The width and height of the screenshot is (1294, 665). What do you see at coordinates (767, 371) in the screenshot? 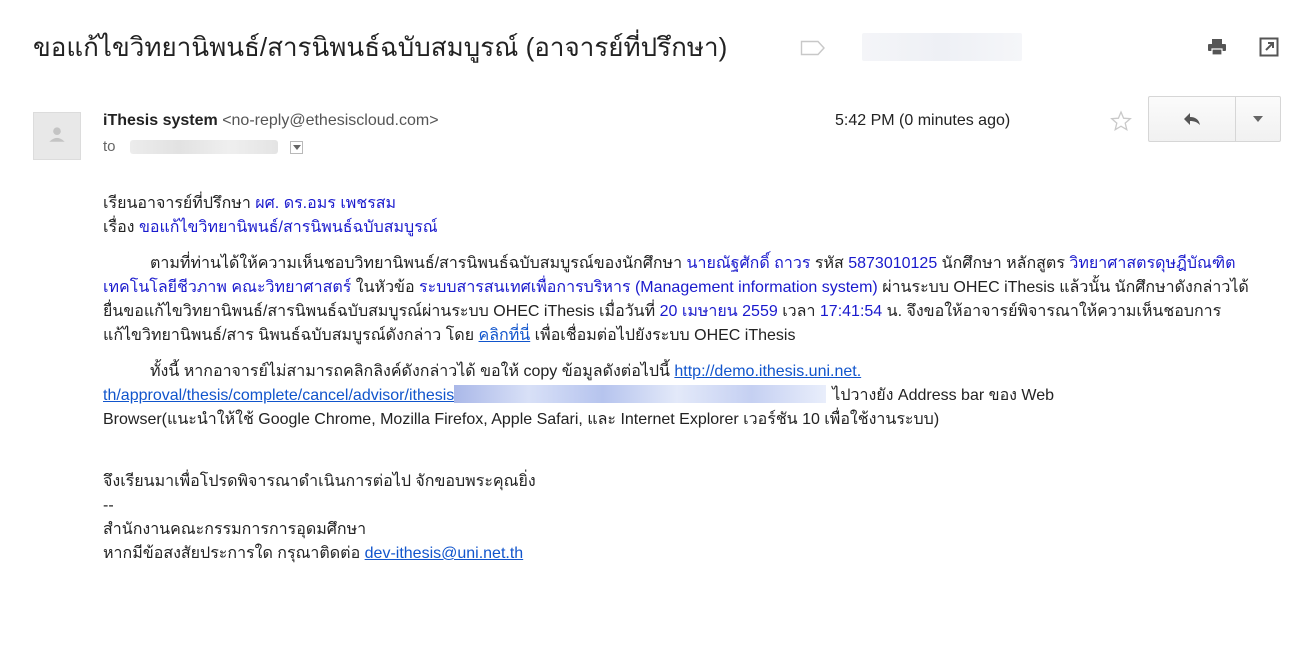
I see `approval-url-part1: http://demo.ithesis.uni.net.` at bounding box center [767, 371].